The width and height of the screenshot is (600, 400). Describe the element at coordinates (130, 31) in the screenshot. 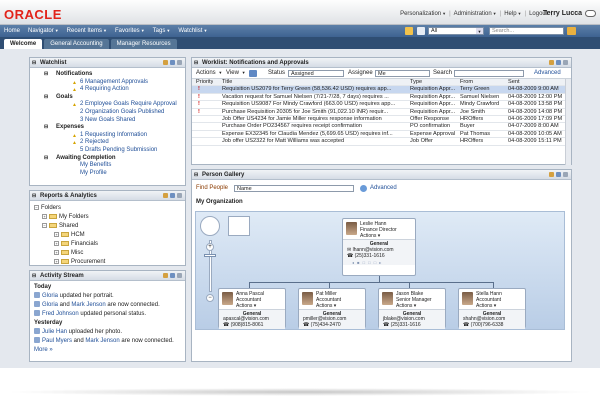

I see `nav-favorites: Favorites▼` at that location.